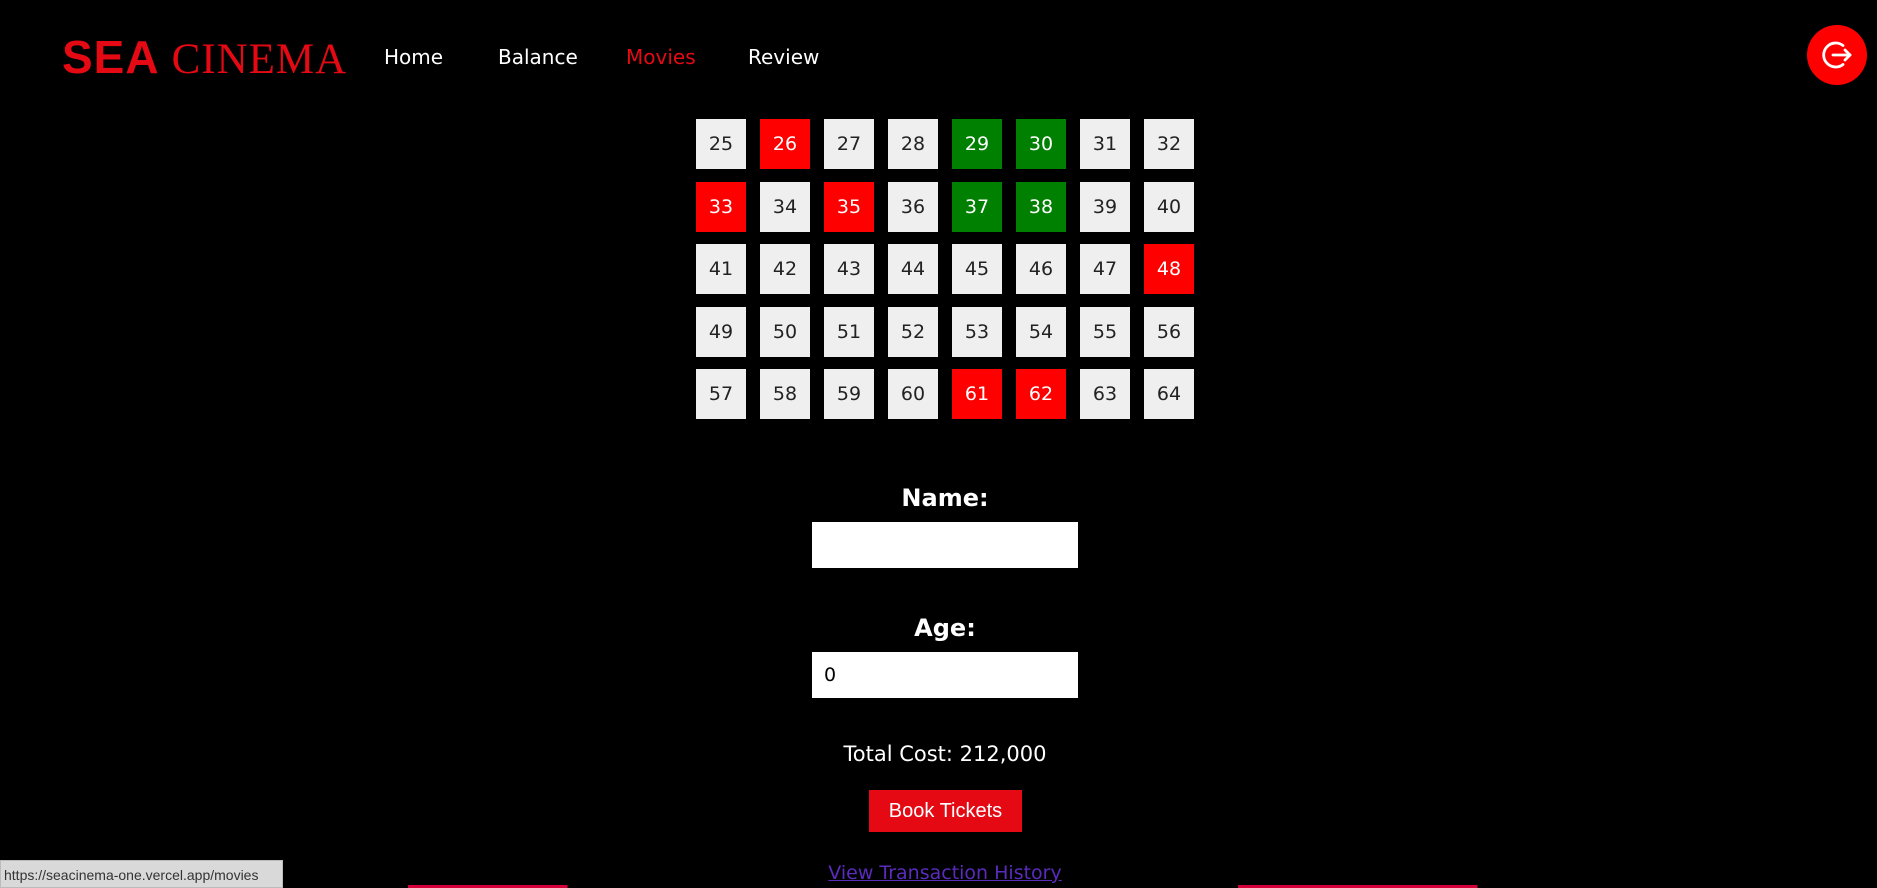  What do you see at coordinates (849, 144) in the screenshot?
I see `seat-27: 27` at bounding box center [849, 144].